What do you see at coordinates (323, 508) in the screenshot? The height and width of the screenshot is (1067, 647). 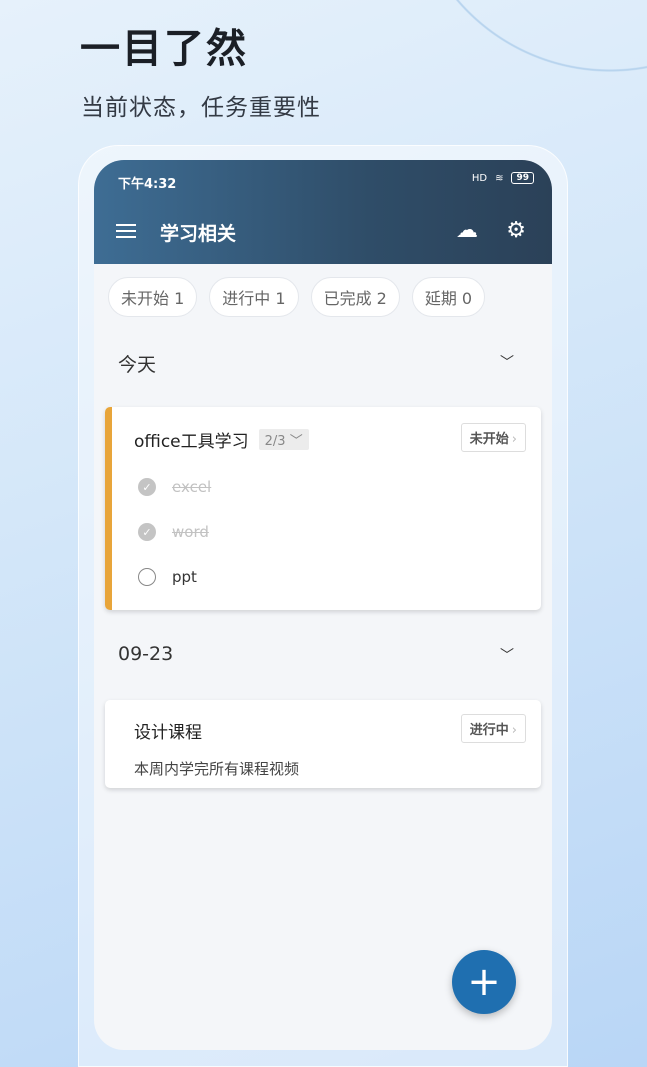 I see `task-card: office工具学习 2/3 ﹀ 未开始 › ✓ excel ✓ word ppt` at bounding box center [323, 508].